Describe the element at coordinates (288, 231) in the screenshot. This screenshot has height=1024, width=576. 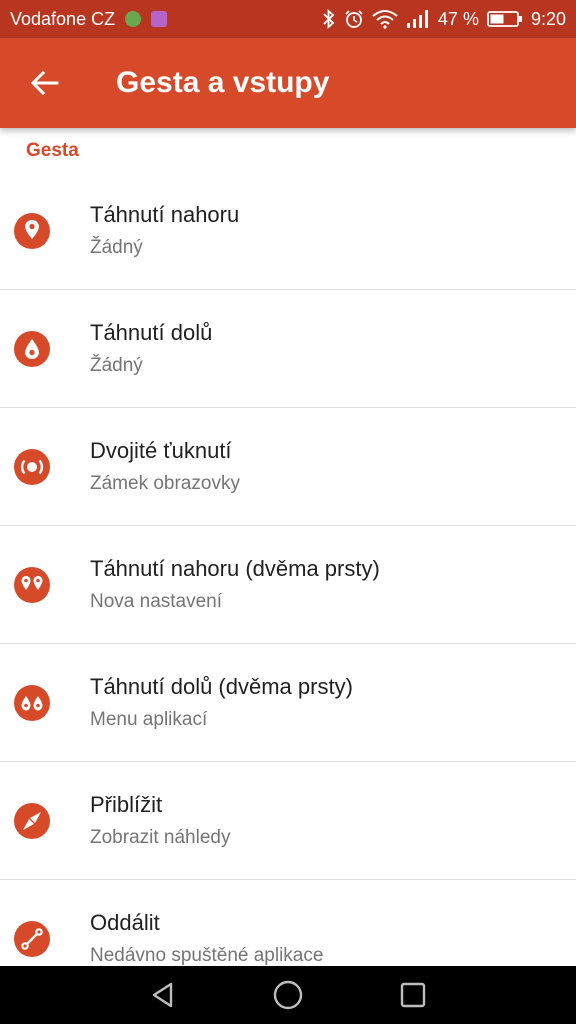
I see `list-item-swipe-up: Táhnutí nahoru Žádný` at that location.